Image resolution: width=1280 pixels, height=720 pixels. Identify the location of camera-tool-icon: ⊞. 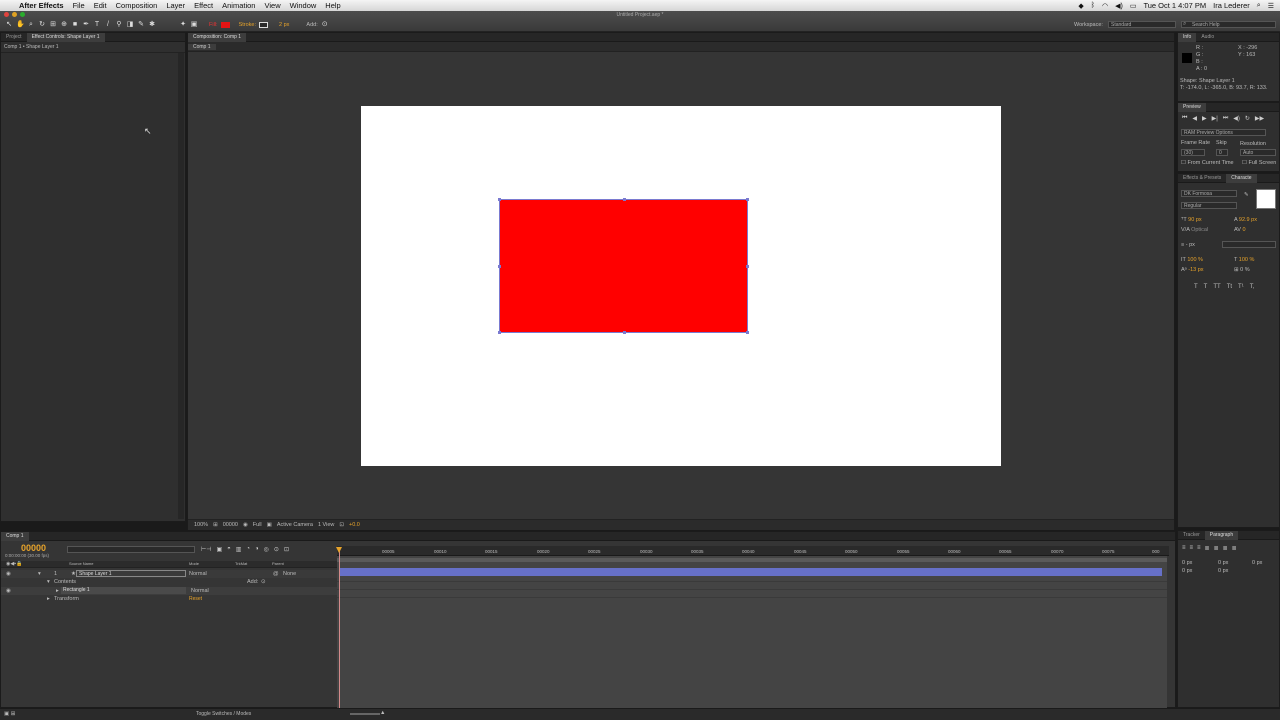
(53, 24).